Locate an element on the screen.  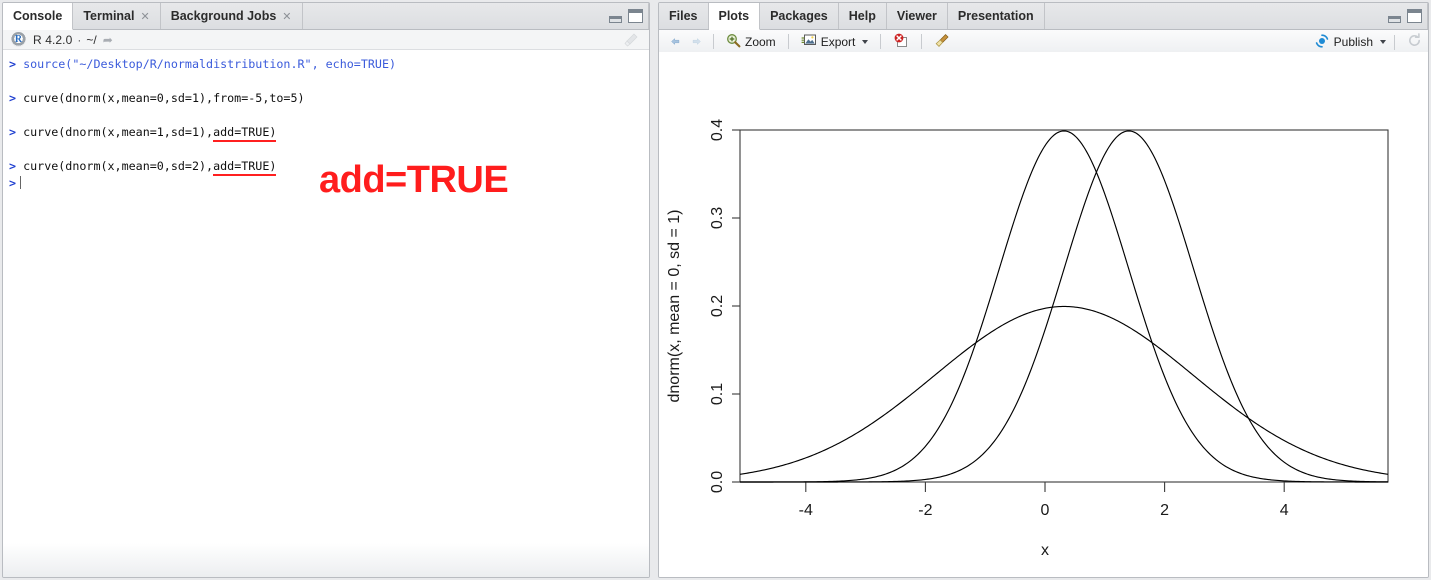
tab-packages-label: Packages is located at coordinates (799, 16).